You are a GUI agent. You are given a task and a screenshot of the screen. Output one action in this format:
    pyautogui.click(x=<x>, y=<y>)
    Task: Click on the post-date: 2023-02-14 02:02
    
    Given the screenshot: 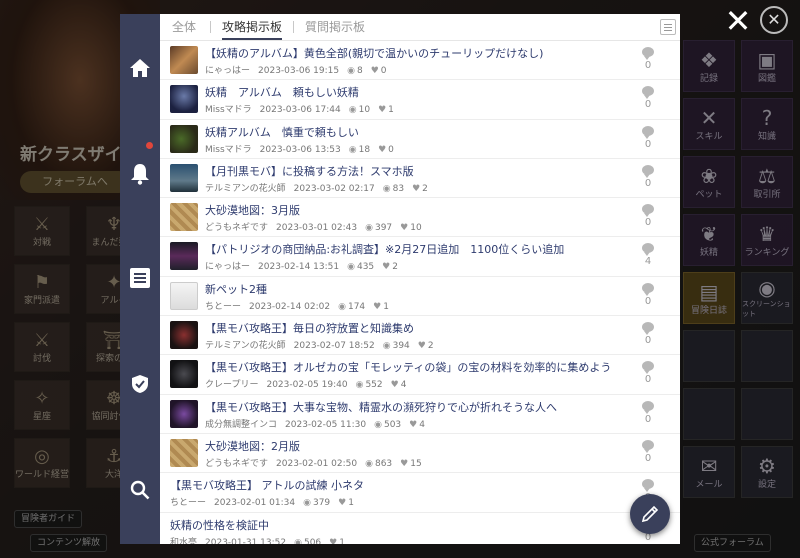 What is the action you would take?
    pyautogui.click(x=290, y=306)
    